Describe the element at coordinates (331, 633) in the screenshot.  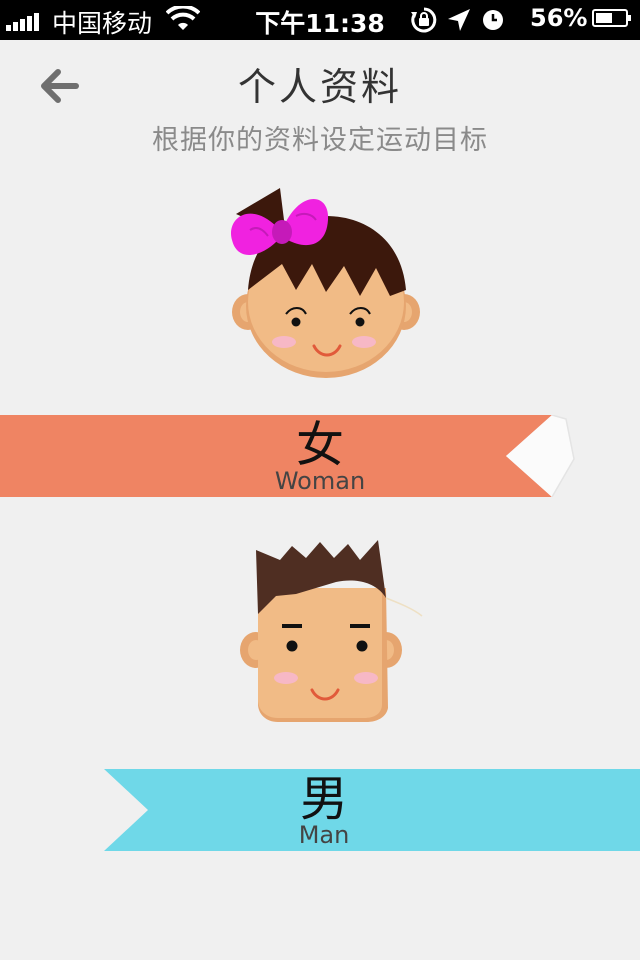
I see `man-avatar` at that location.